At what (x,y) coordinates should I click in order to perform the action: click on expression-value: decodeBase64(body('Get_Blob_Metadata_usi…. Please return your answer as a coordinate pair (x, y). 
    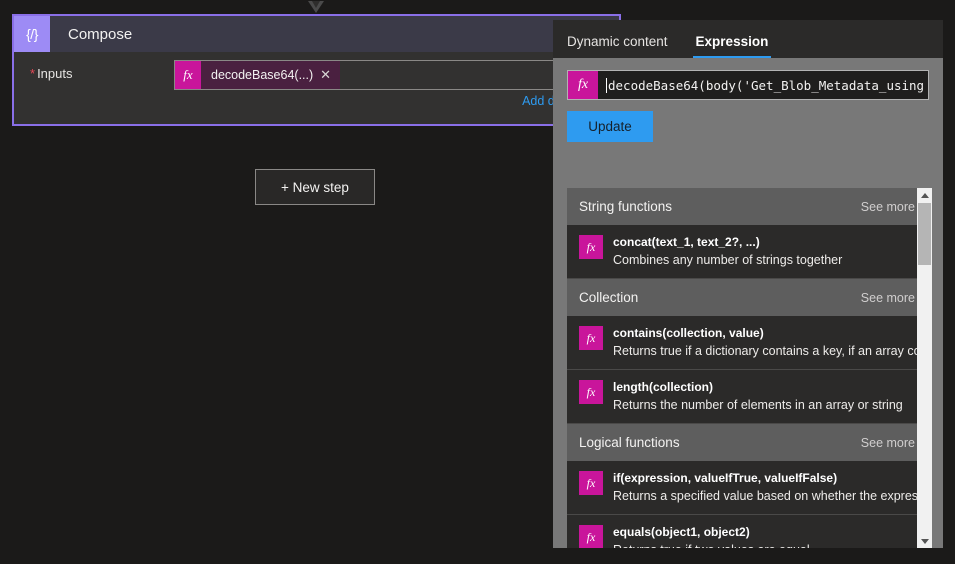
    Looking at the image, I should click on (766, 85).